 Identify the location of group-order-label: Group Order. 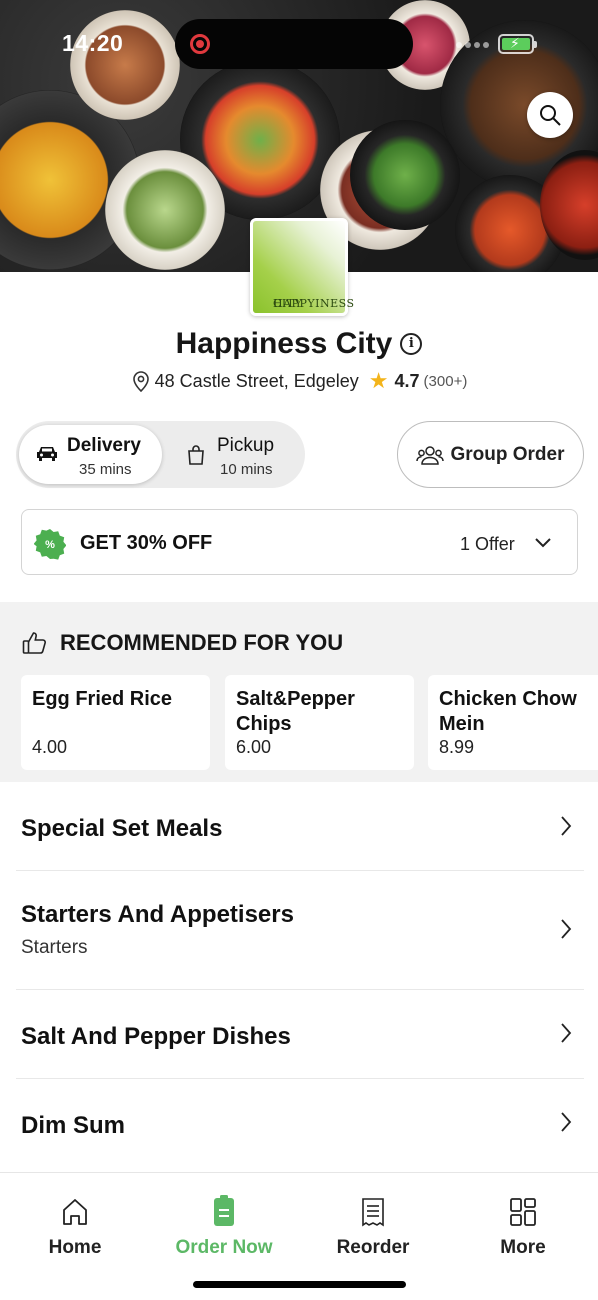
(507, 454).